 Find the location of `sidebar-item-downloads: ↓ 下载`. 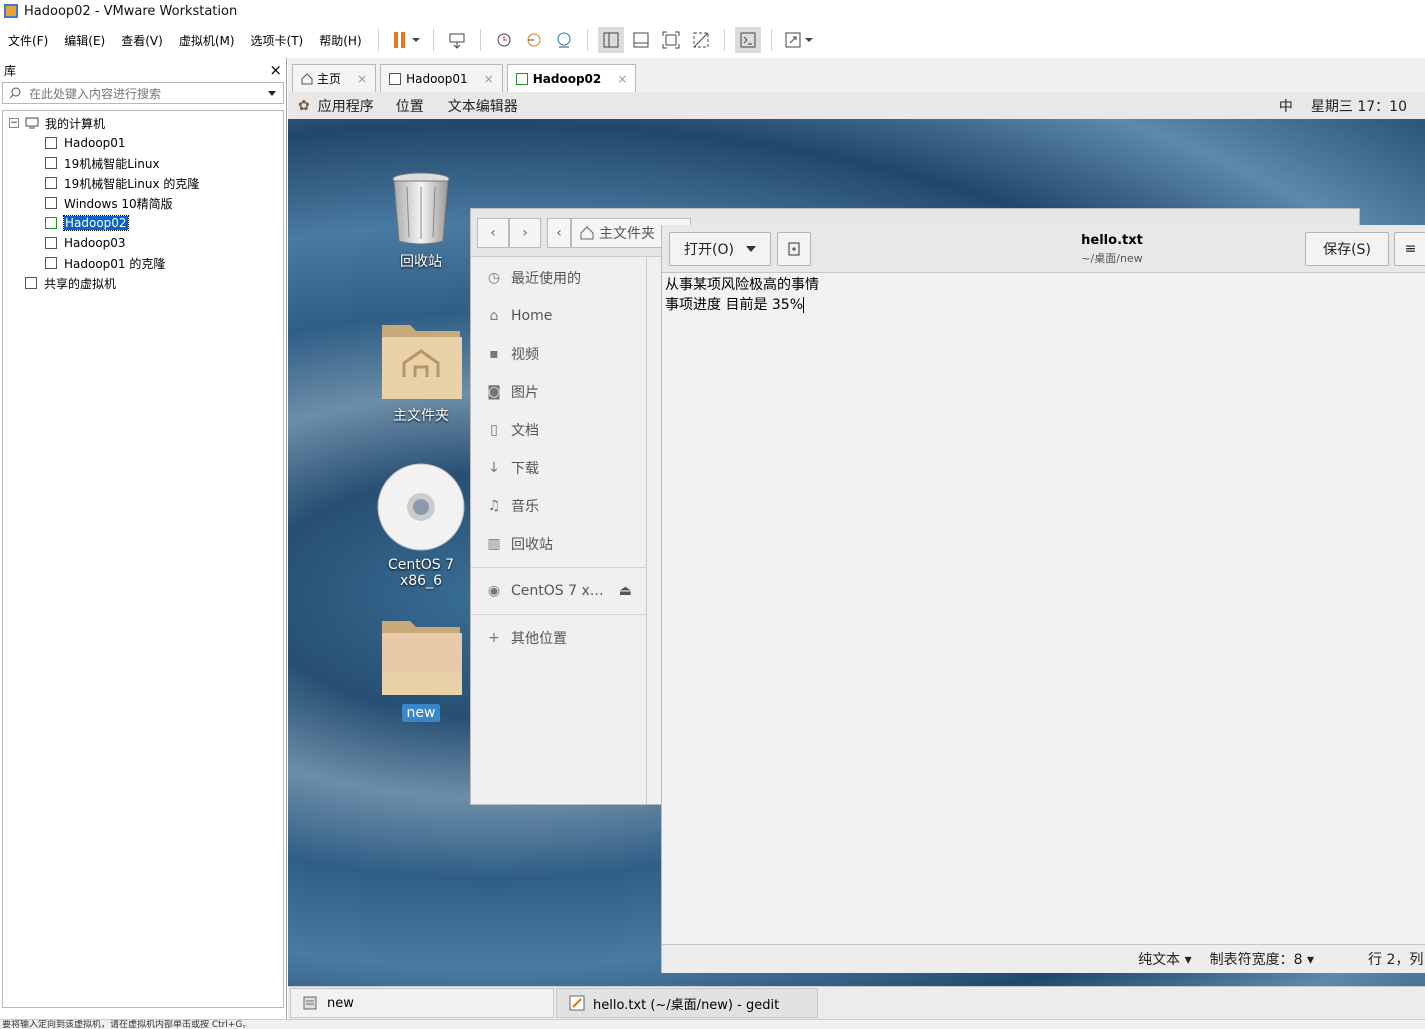

sidebar-item-downloads: ↓ 下载 is located at coordinates (558, 468).